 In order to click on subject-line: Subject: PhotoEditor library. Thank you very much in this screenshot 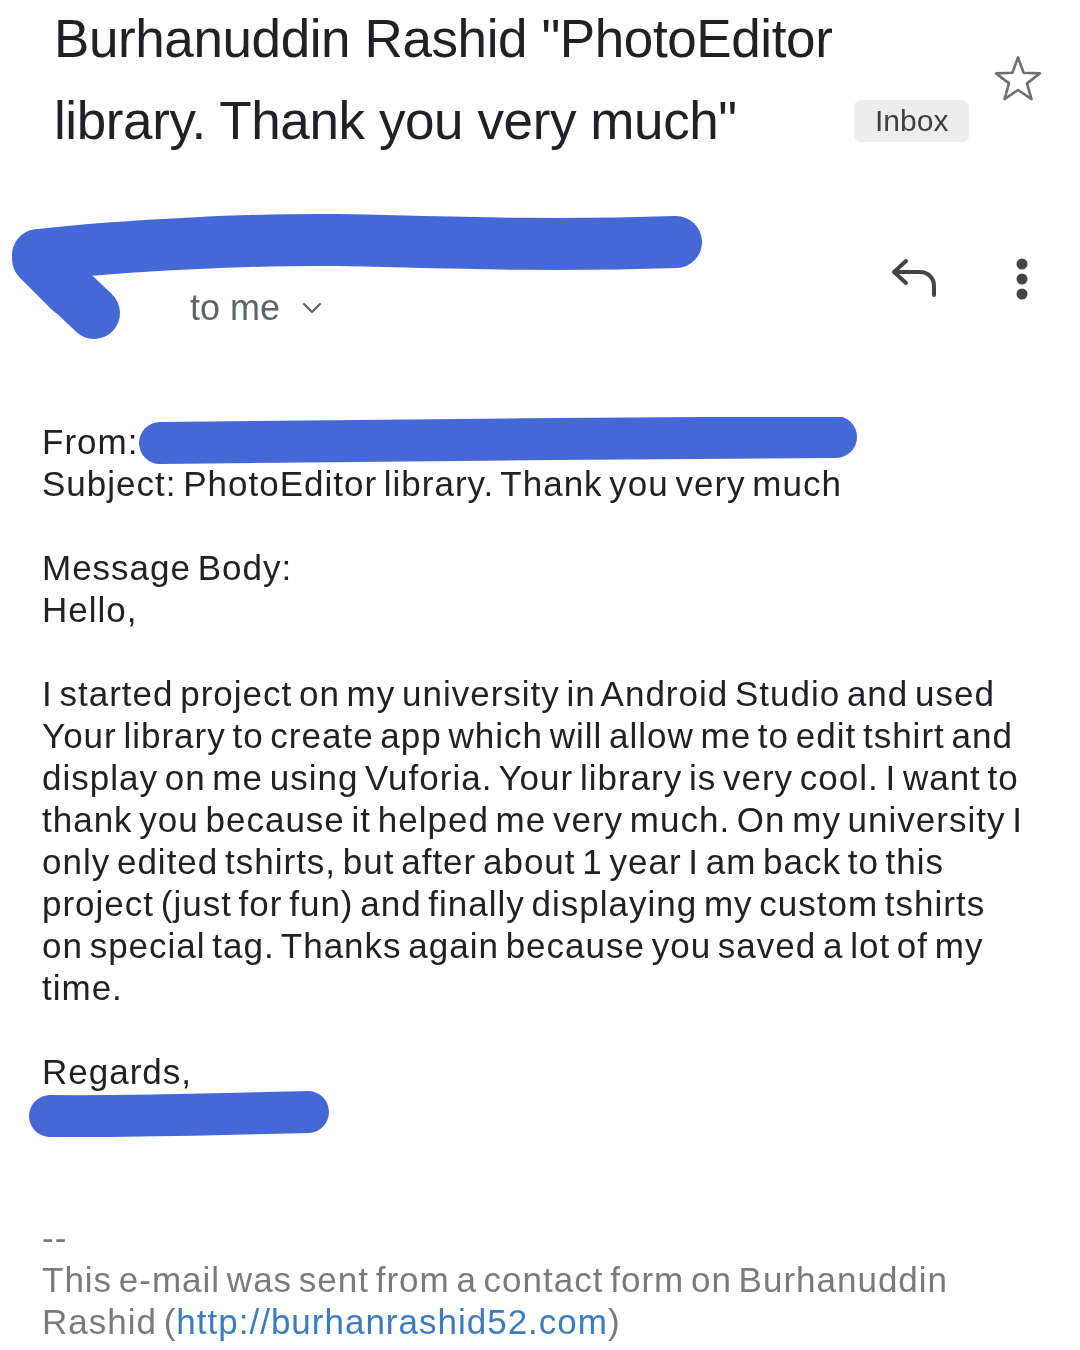, I will do `click(442, 483)`.